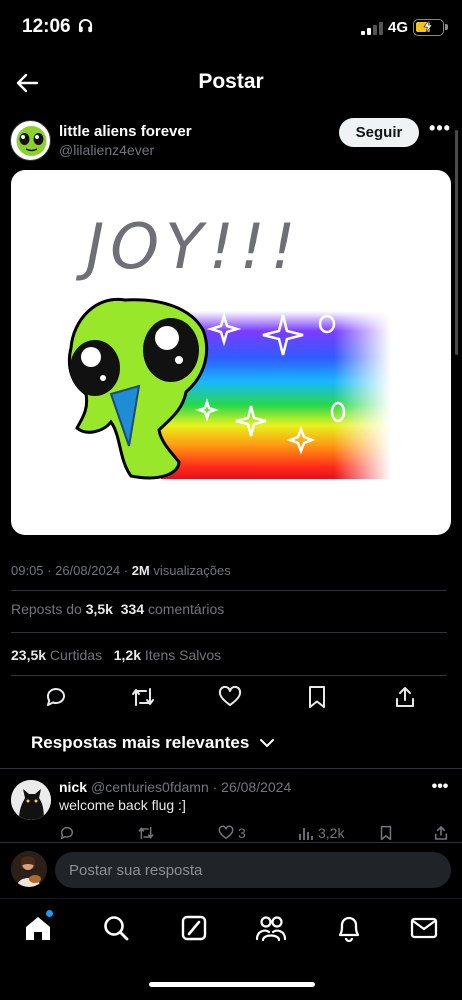 The image size is (462, 1000). What do you see at coordinates (372, 28) in the screenshot?
I see `signal-icon` at bounding box center [372, 28].